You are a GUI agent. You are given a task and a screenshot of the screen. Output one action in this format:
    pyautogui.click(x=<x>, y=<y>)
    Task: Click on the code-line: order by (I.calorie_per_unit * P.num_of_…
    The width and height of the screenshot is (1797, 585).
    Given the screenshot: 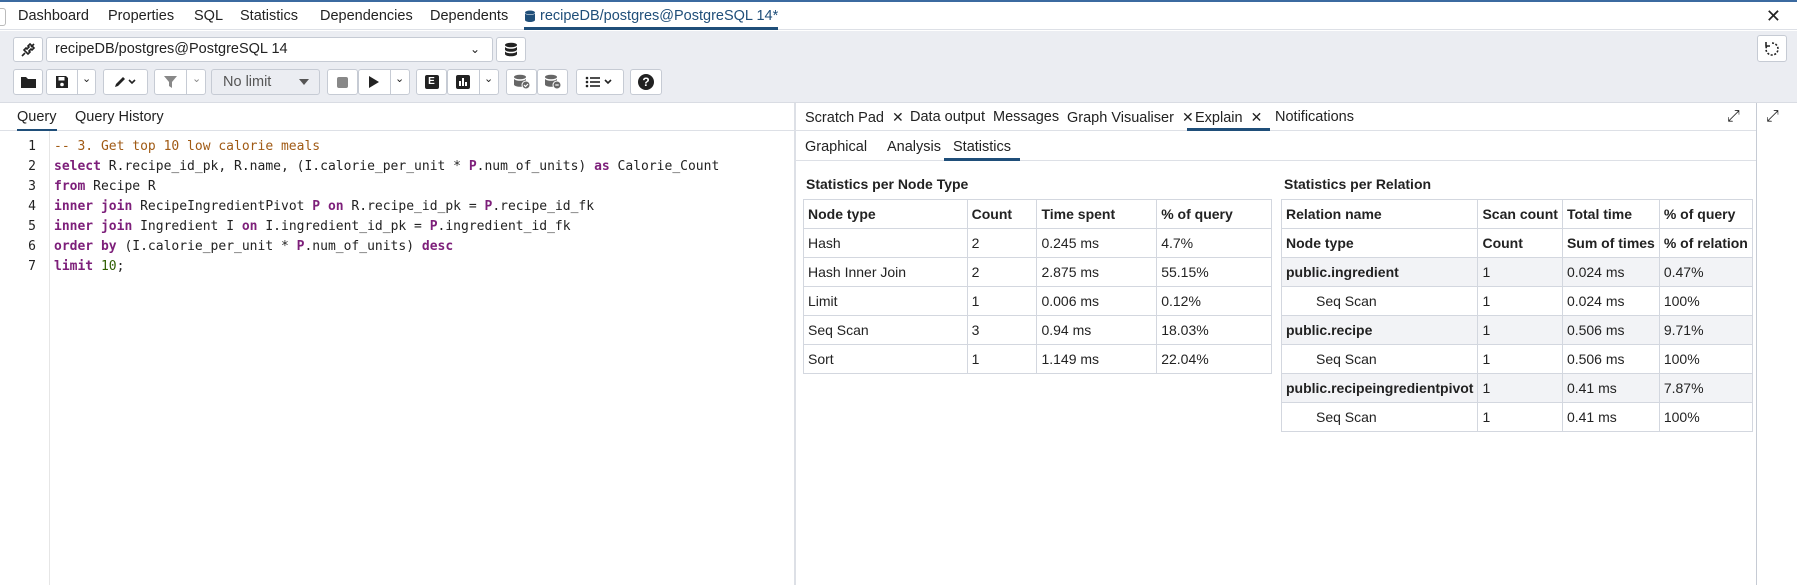 What is the action you would take?
    pyautogui.click(x=254, y=246)
    